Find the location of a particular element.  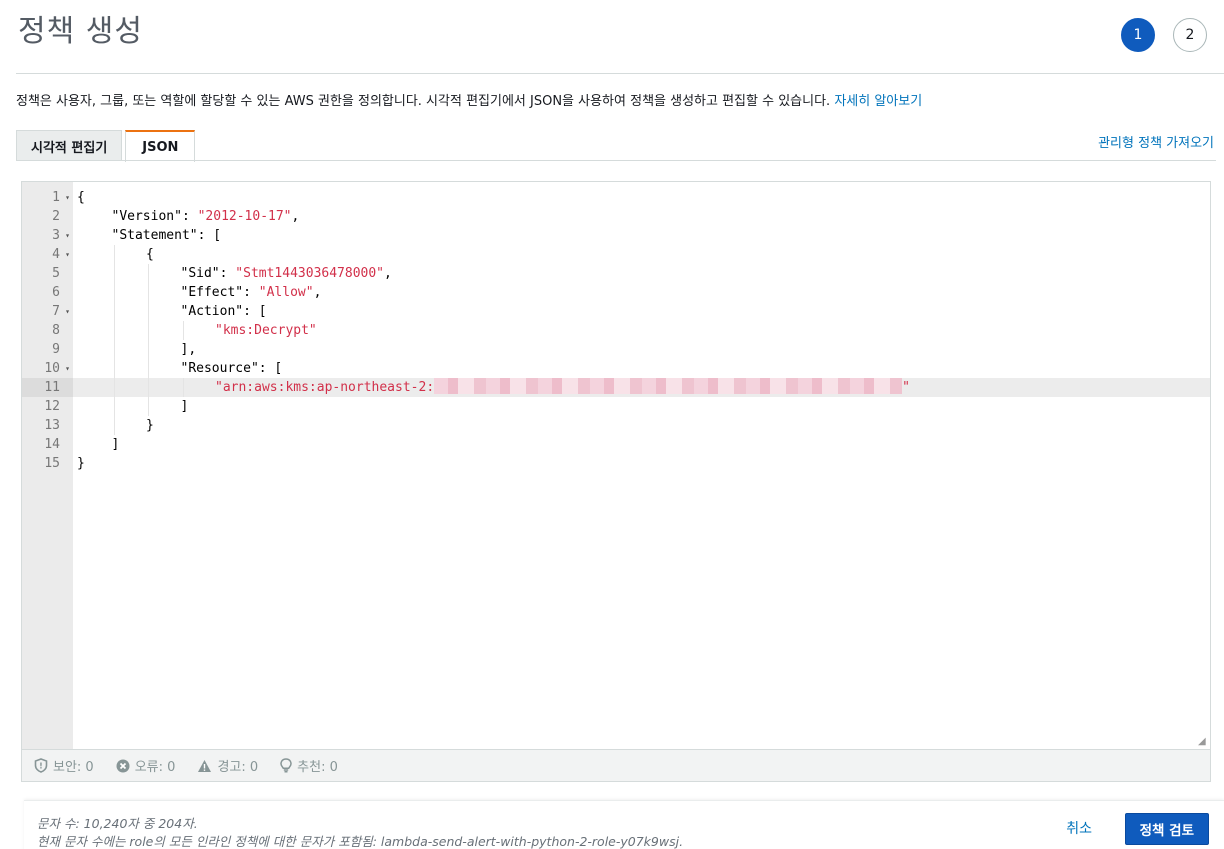

tab-visual-editor: 시각적 편집기 is located at coordinates (69, 145).